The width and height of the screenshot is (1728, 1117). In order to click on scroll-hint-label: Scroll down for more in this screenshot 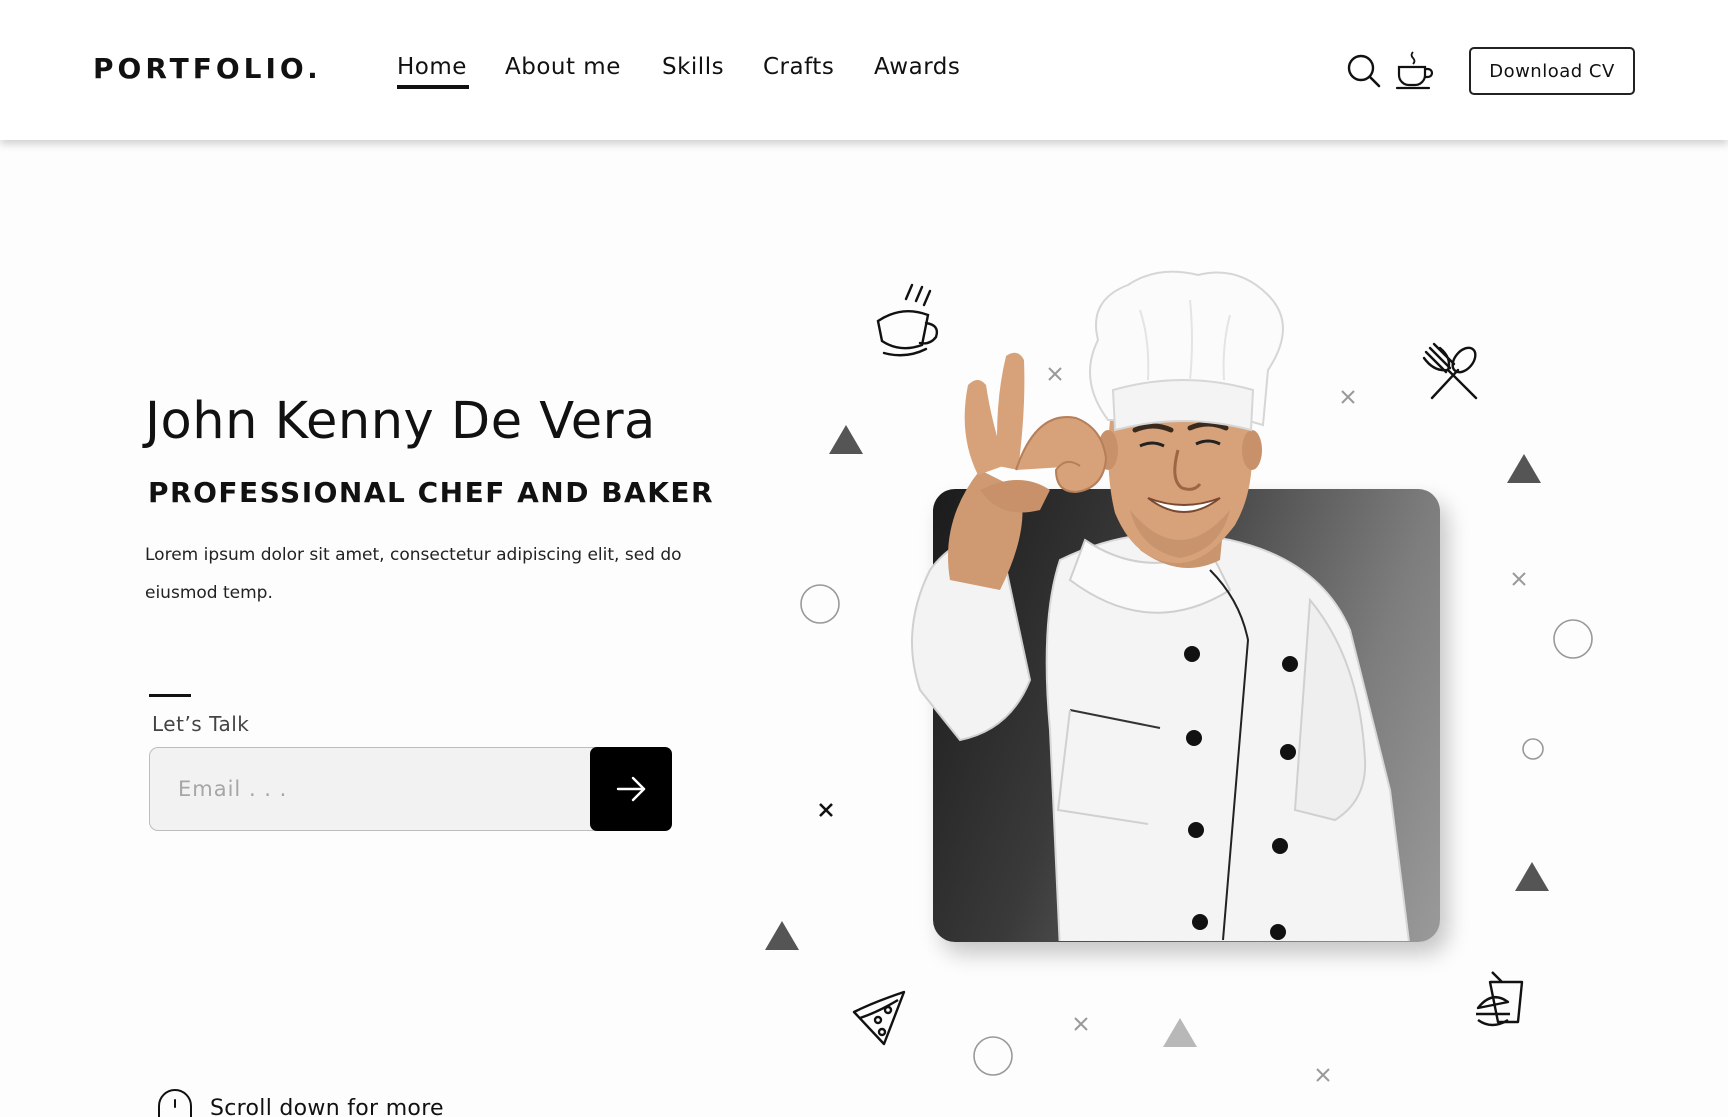, I will do `click(327, 1106)`.